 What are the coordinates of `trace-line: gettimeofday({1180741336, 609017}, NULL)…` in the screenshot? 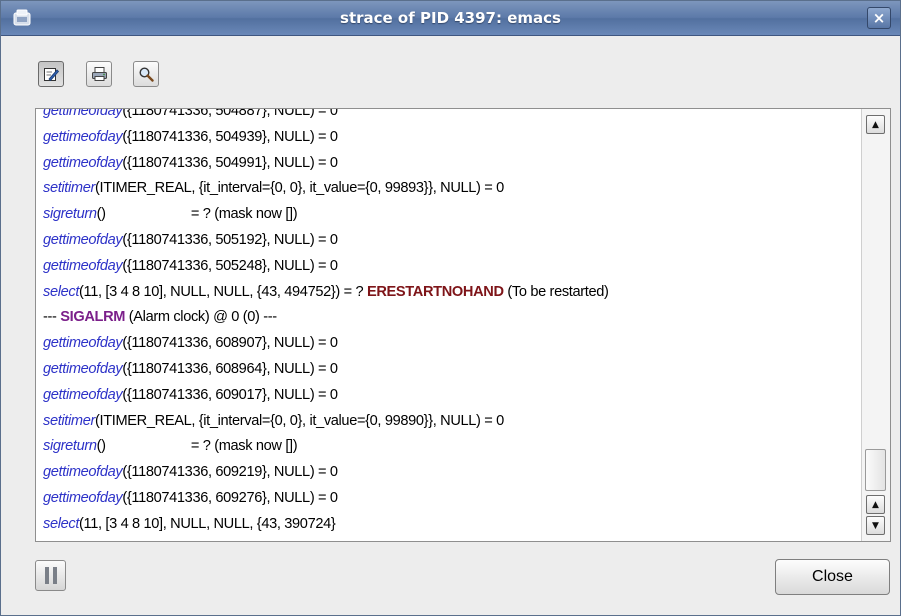 It's located at (451, 396).